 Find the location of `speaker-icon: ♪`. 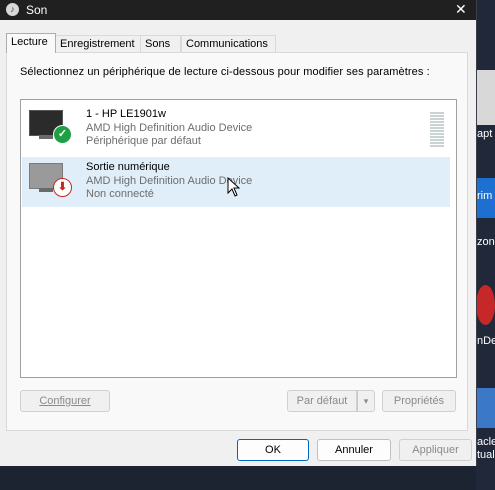

speaker-icon: ♪ is located at coordinates (12, 9).